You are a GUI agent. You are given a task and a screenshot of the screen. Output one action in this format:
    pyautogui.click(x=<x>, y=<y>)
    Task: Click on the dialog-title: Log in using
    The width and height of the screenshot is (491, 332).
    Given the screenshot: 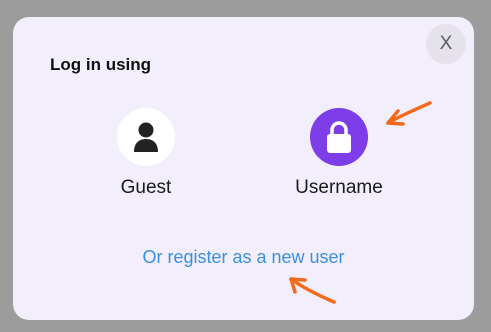 What is the action you would take?
    pyautogui.click(x=101, y=64)
    